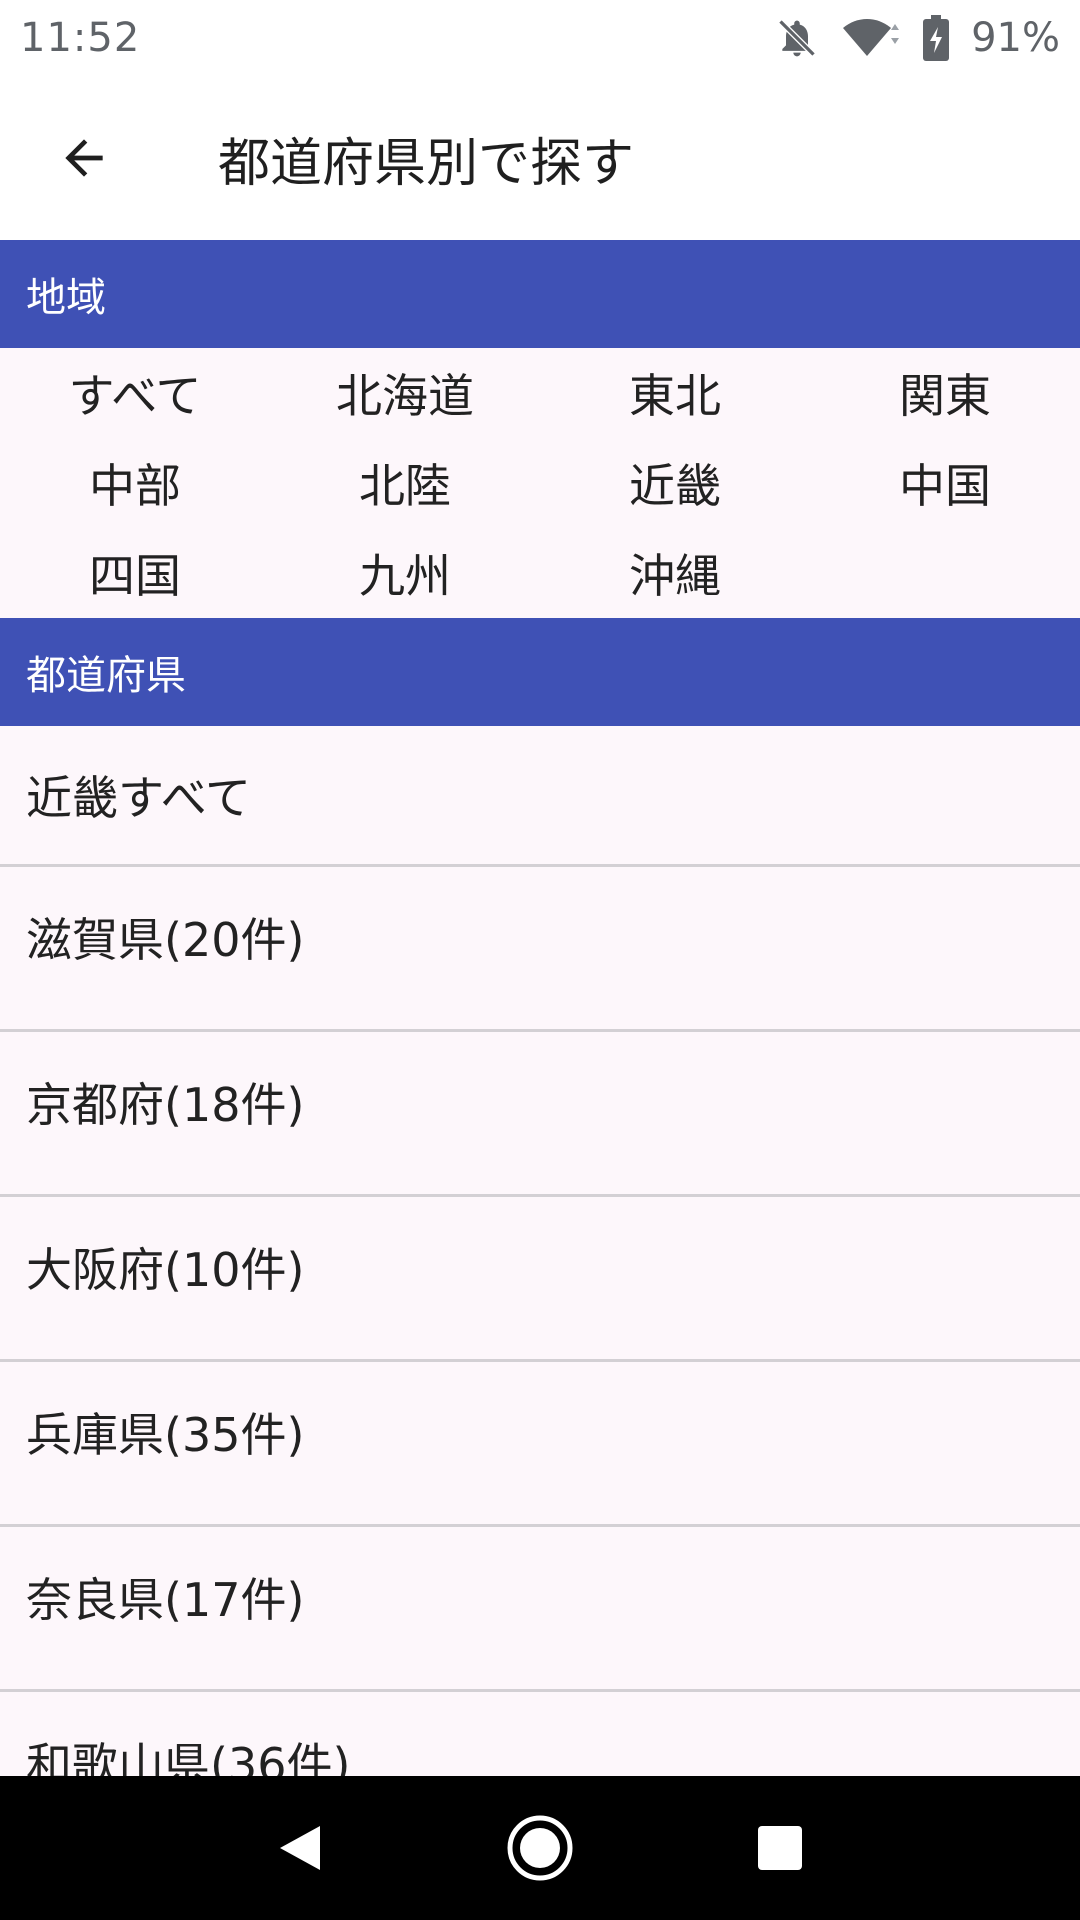  I want to click on nav-home-button, so click(540, 1848).